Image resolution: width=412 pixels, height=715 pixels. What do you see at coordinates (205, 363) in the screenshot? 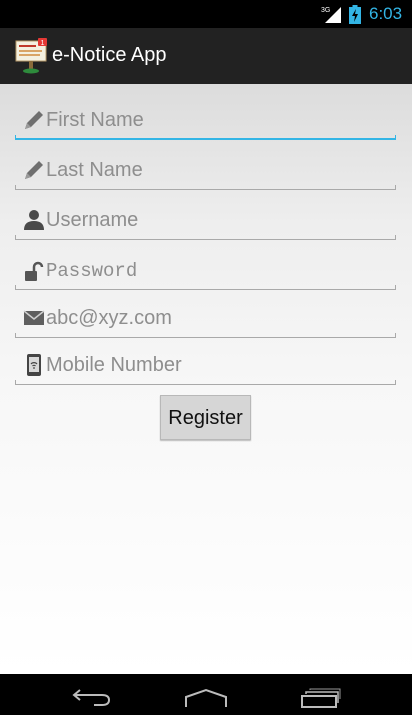
I see `mobile-number-field: Mobile Number` at bounding box center [205, 363].